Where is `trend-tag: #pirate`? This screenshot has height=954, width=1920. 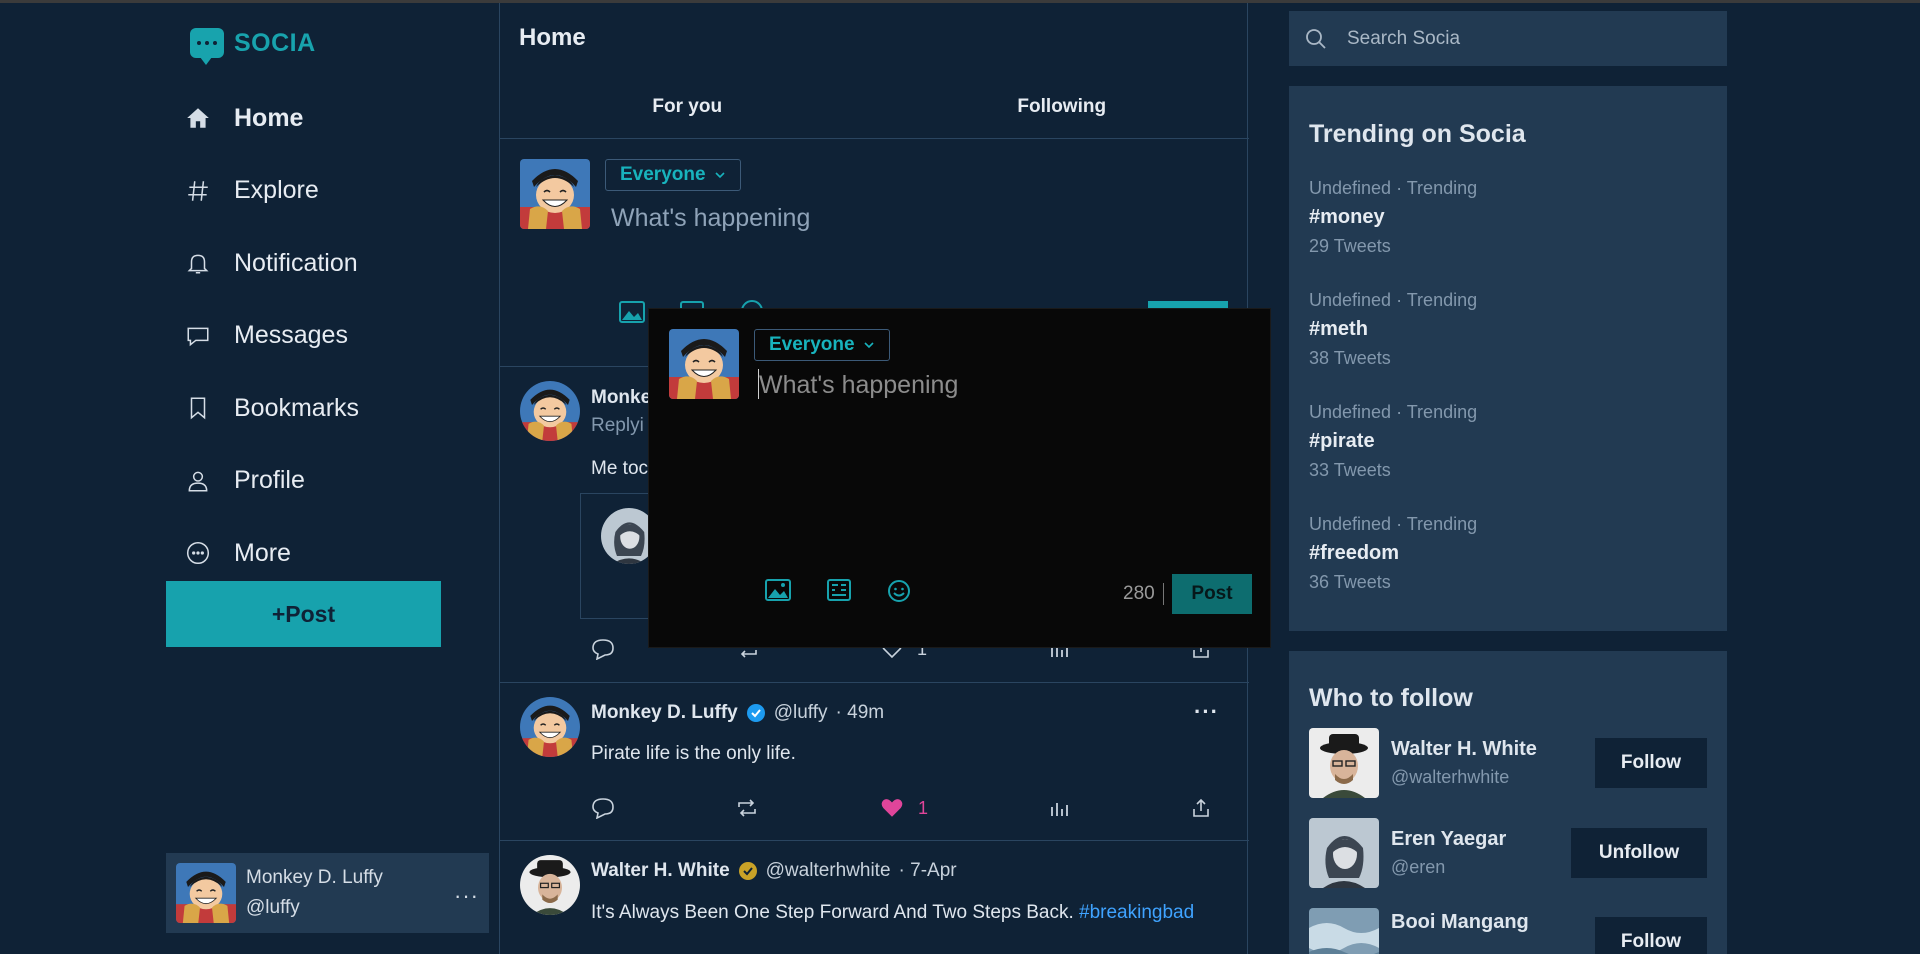 trend-tag: #pirate is located at coordinates (1342, 441).